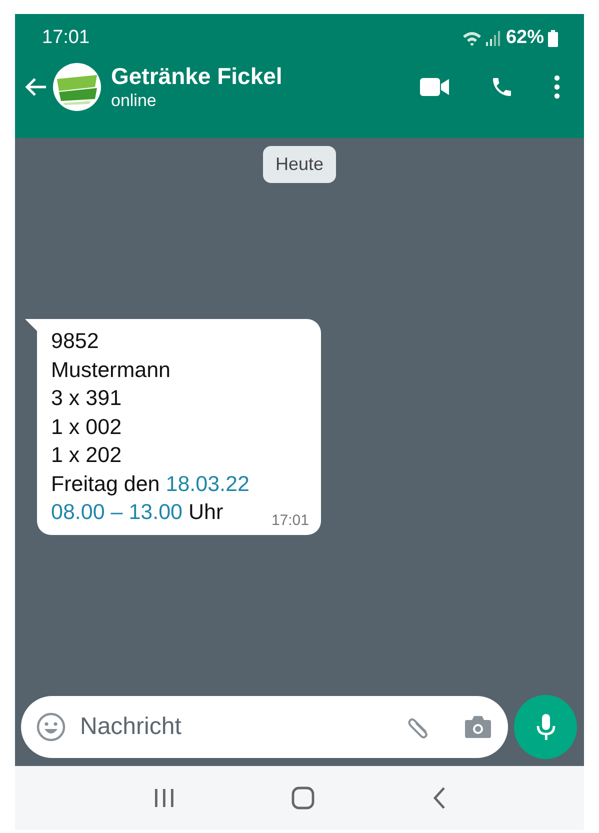 The image size is (599, 833). Describe the element at coordinates (134, 101) in the screenshot. I see `contact-status: online` at that location.